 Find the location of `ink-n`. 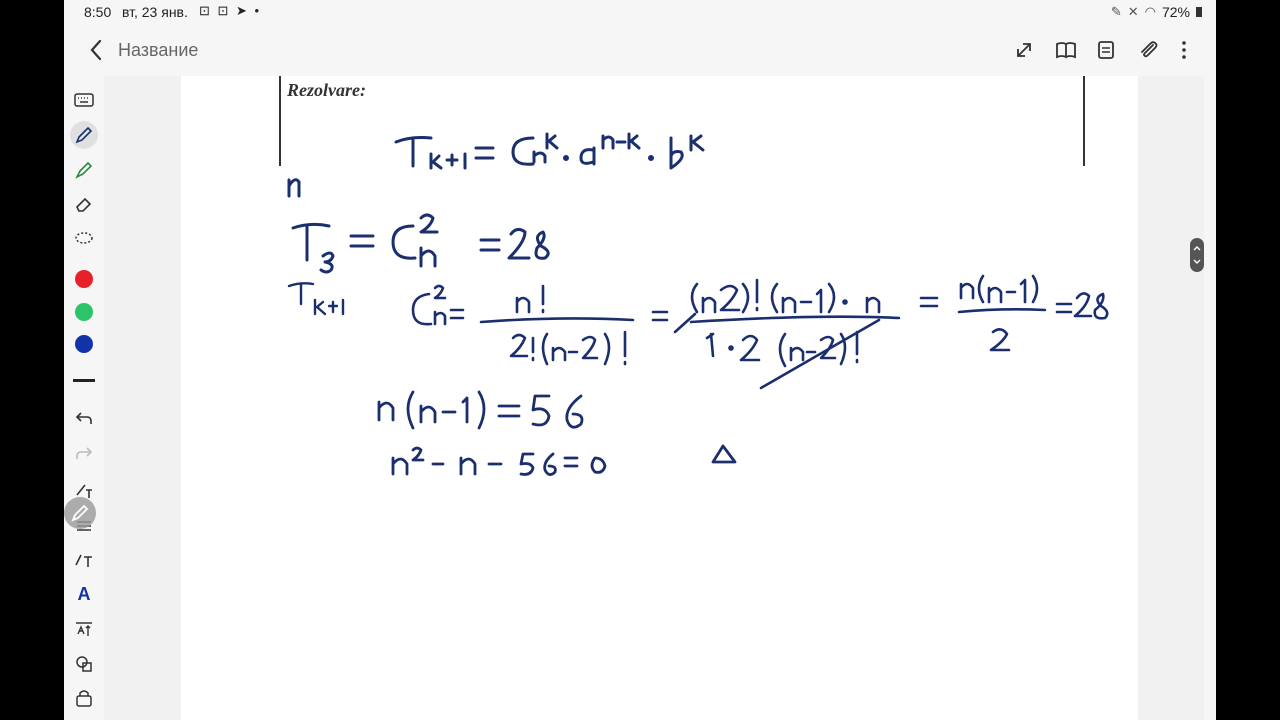

ink-n is located at coordinates (294, 188).